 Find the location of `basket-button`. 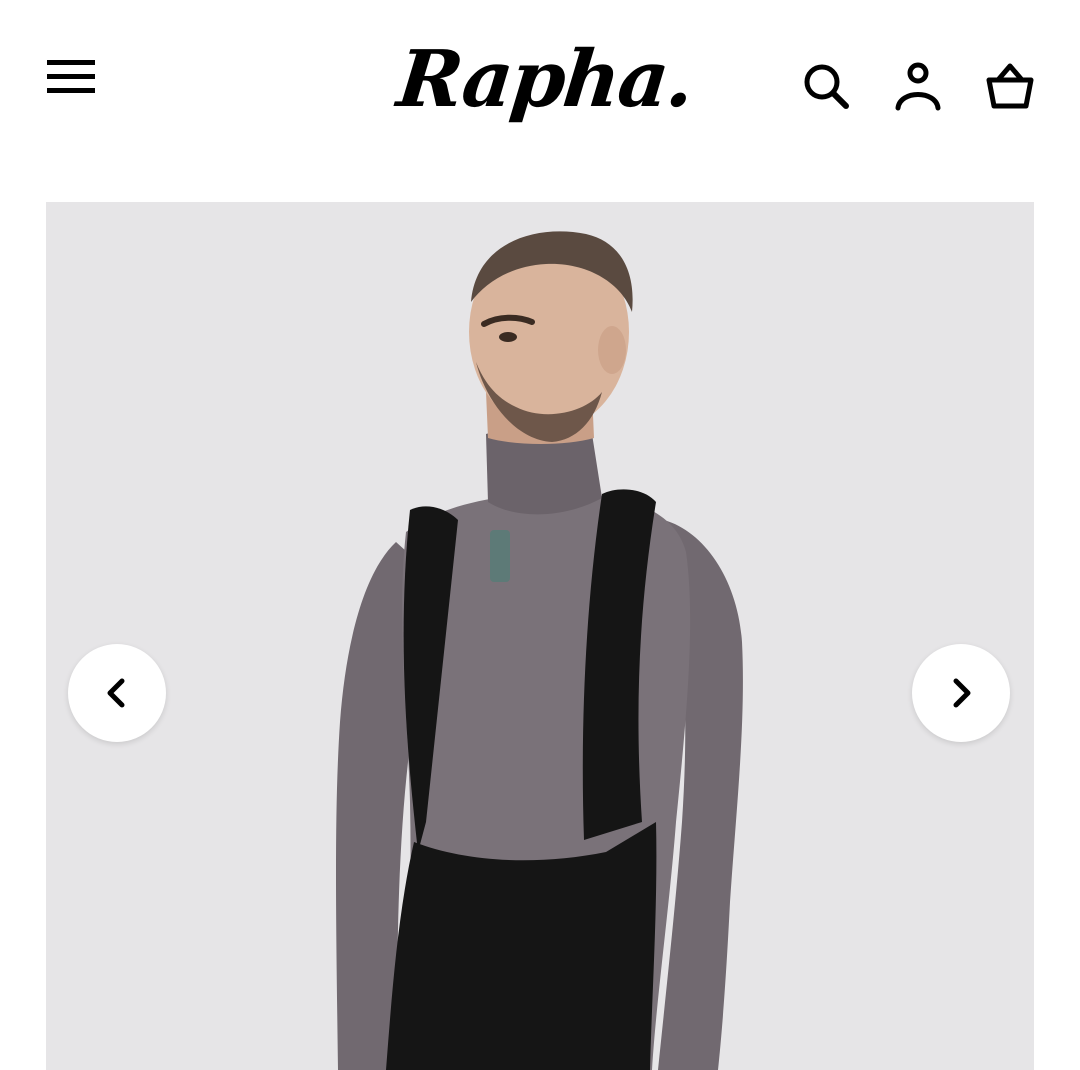

basket-button is located at coordinates (1010, 86).